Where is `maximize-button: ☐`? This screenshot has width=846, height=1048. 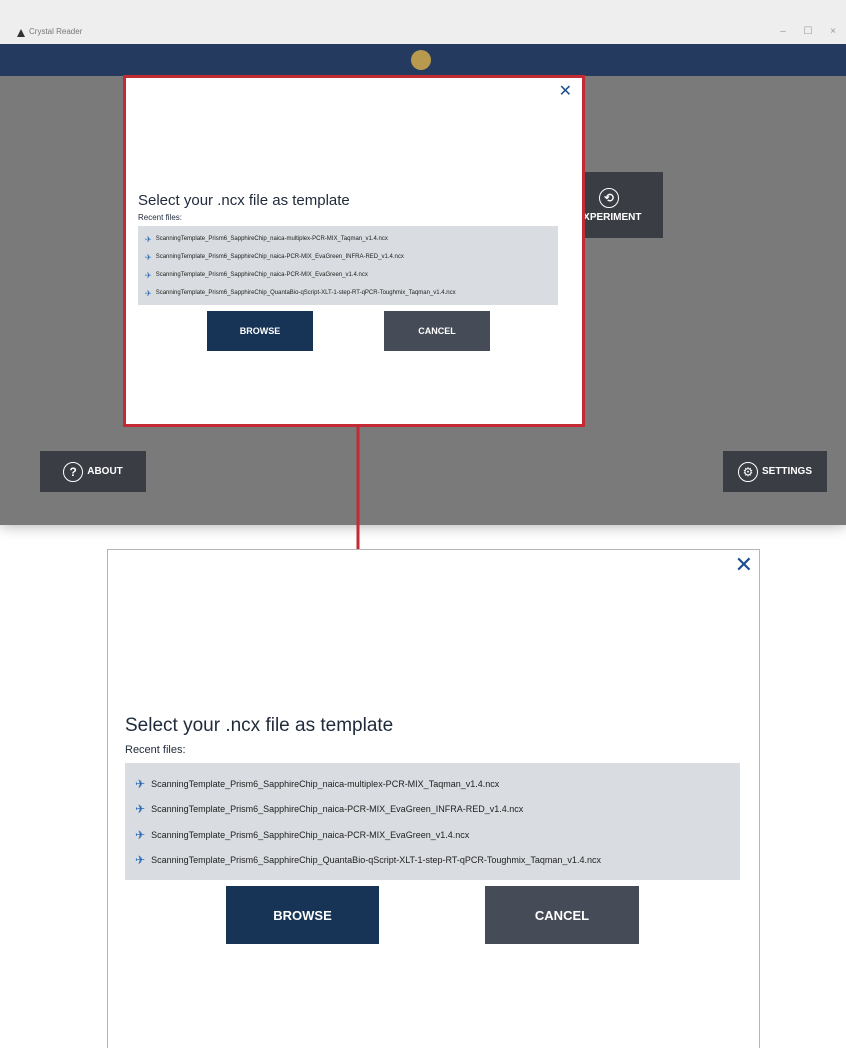 maximize-button: ☐ is located at coordinates (808, 32).